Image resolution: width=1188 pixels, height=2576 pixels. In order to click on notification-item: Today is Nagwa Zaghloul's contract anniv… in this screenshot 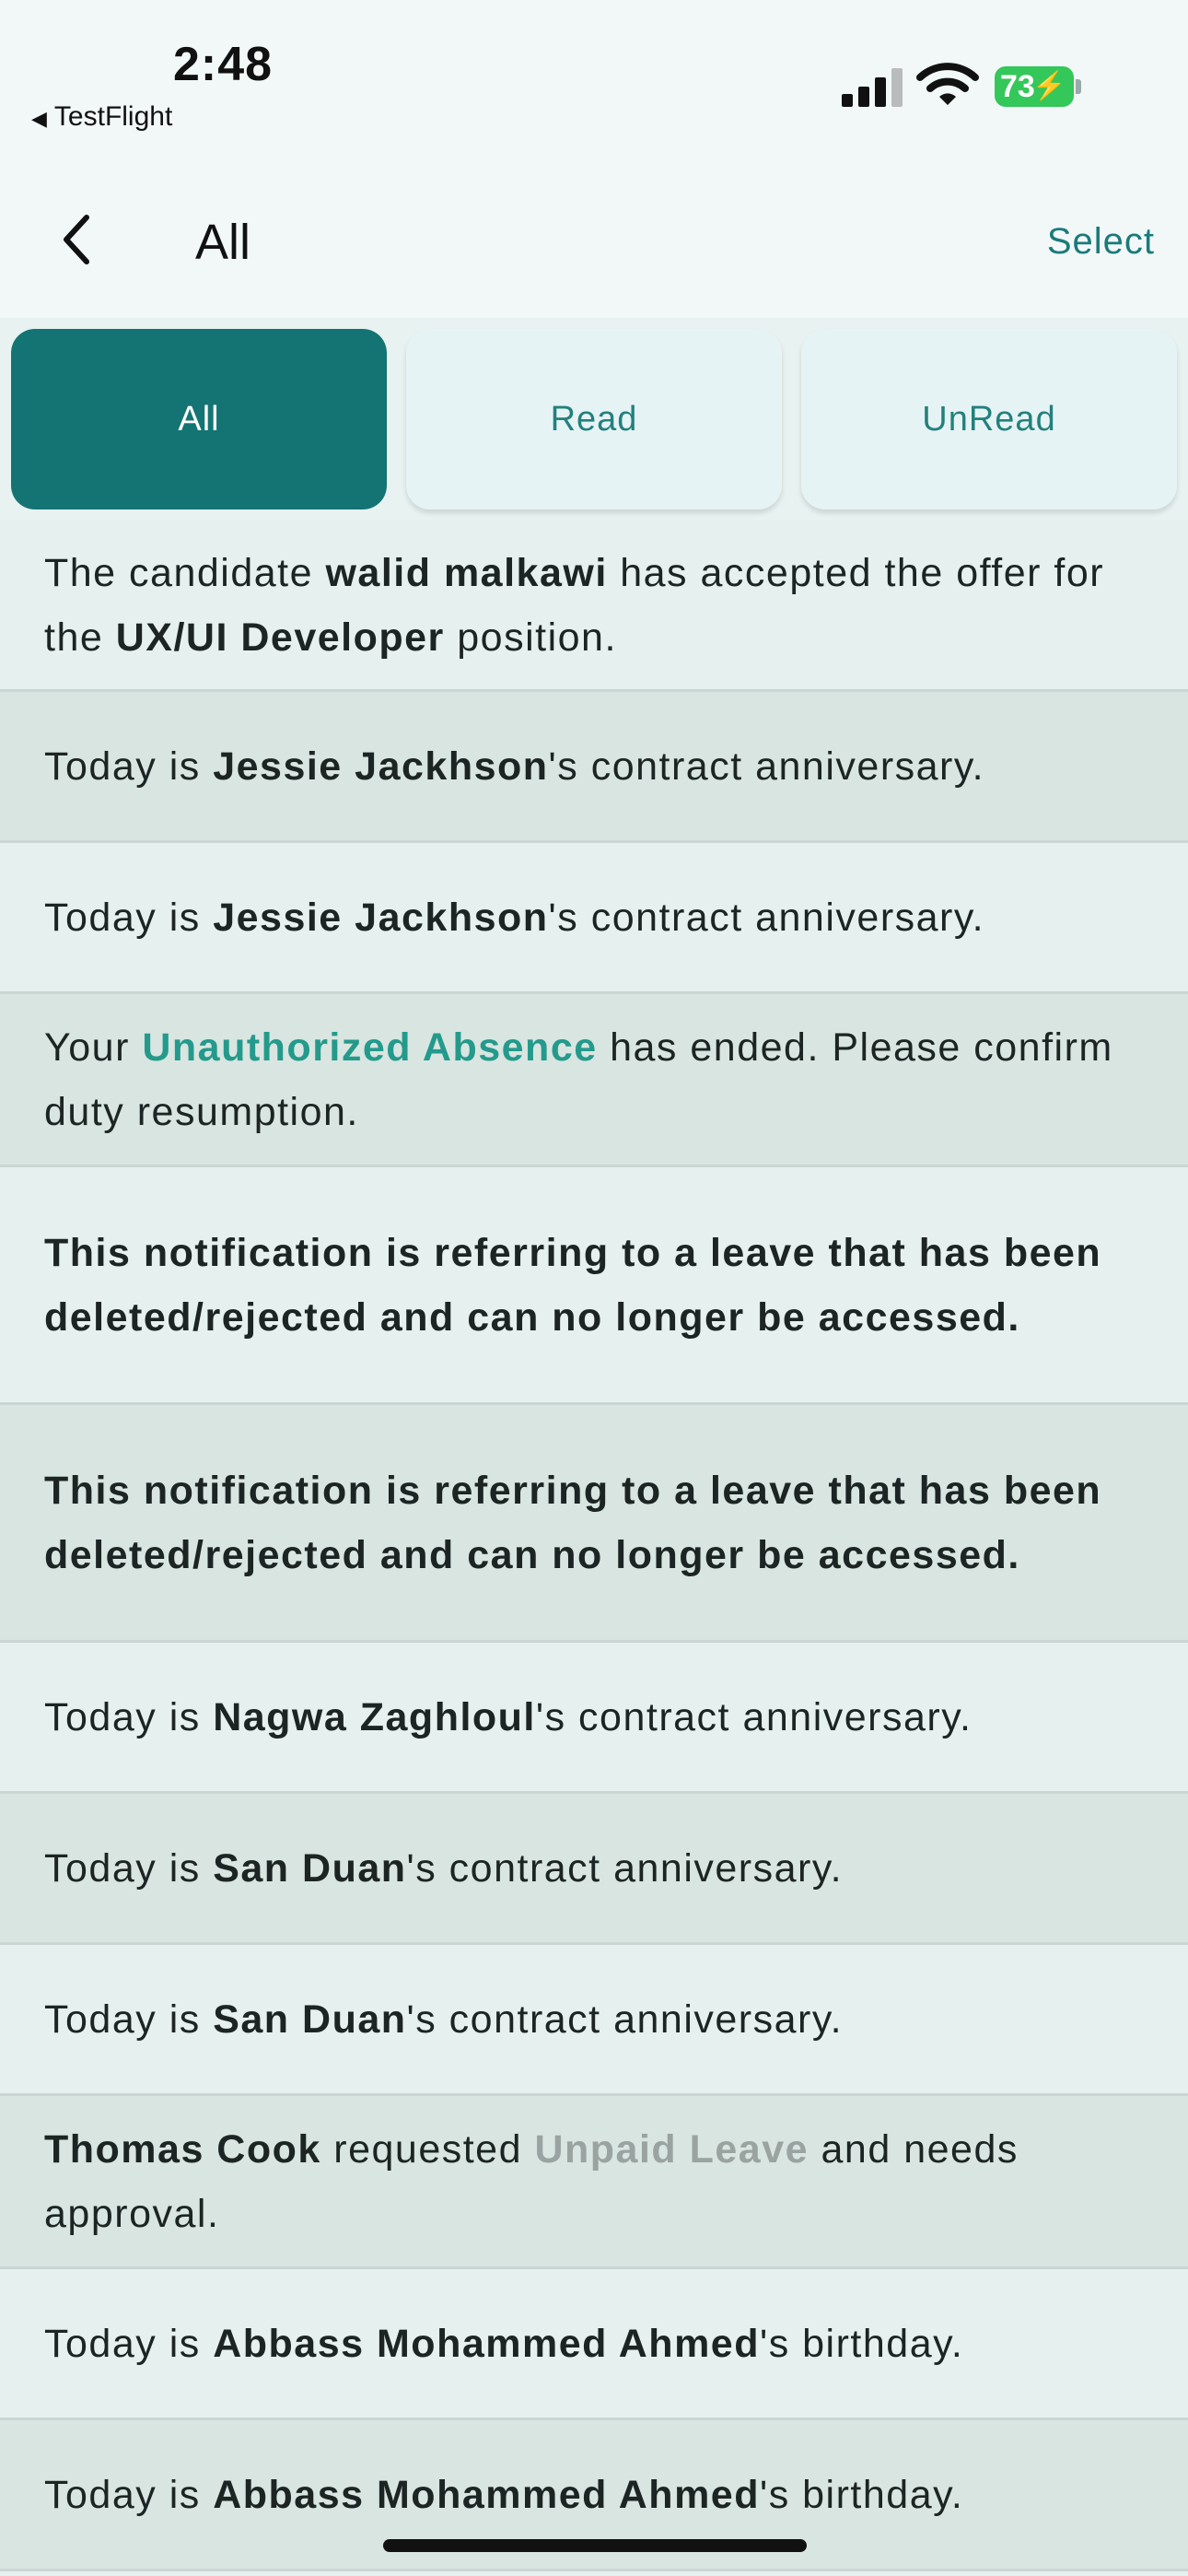, I will do `click(594, 1718)`.